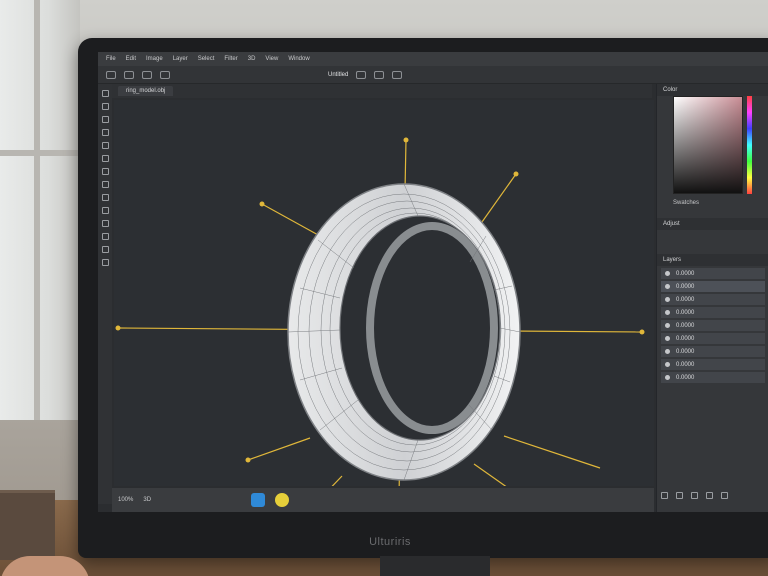  Describe the element at coordinates (382, 91) in the screenshot. I see `document-tabs: ring_model.obj` at that location.